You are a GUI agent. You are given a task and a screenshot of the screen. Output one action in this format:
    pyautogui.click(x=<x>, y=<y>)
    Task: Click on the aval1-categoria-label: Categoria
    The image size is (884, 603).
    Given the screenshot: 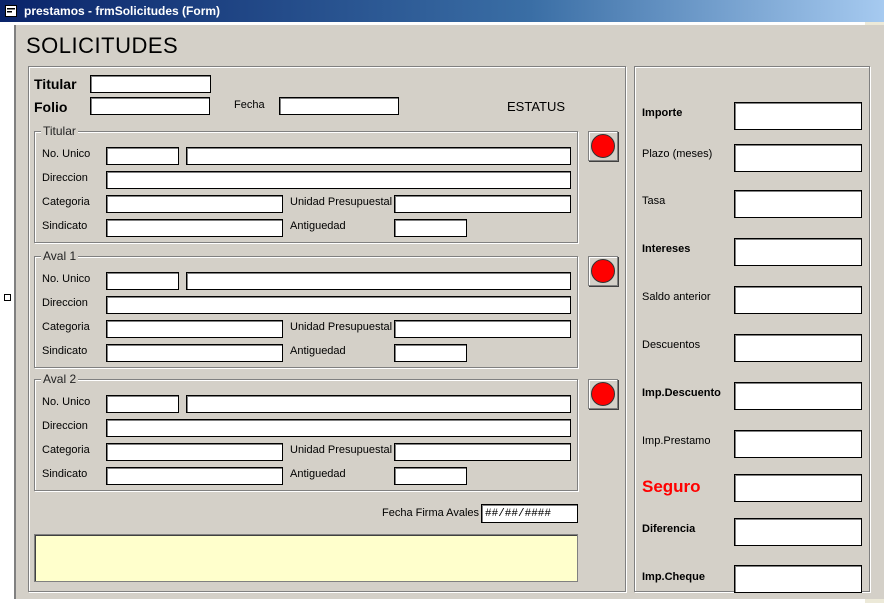 What is the action you would take?
    pyautogui.click(x=66, y=327)
    